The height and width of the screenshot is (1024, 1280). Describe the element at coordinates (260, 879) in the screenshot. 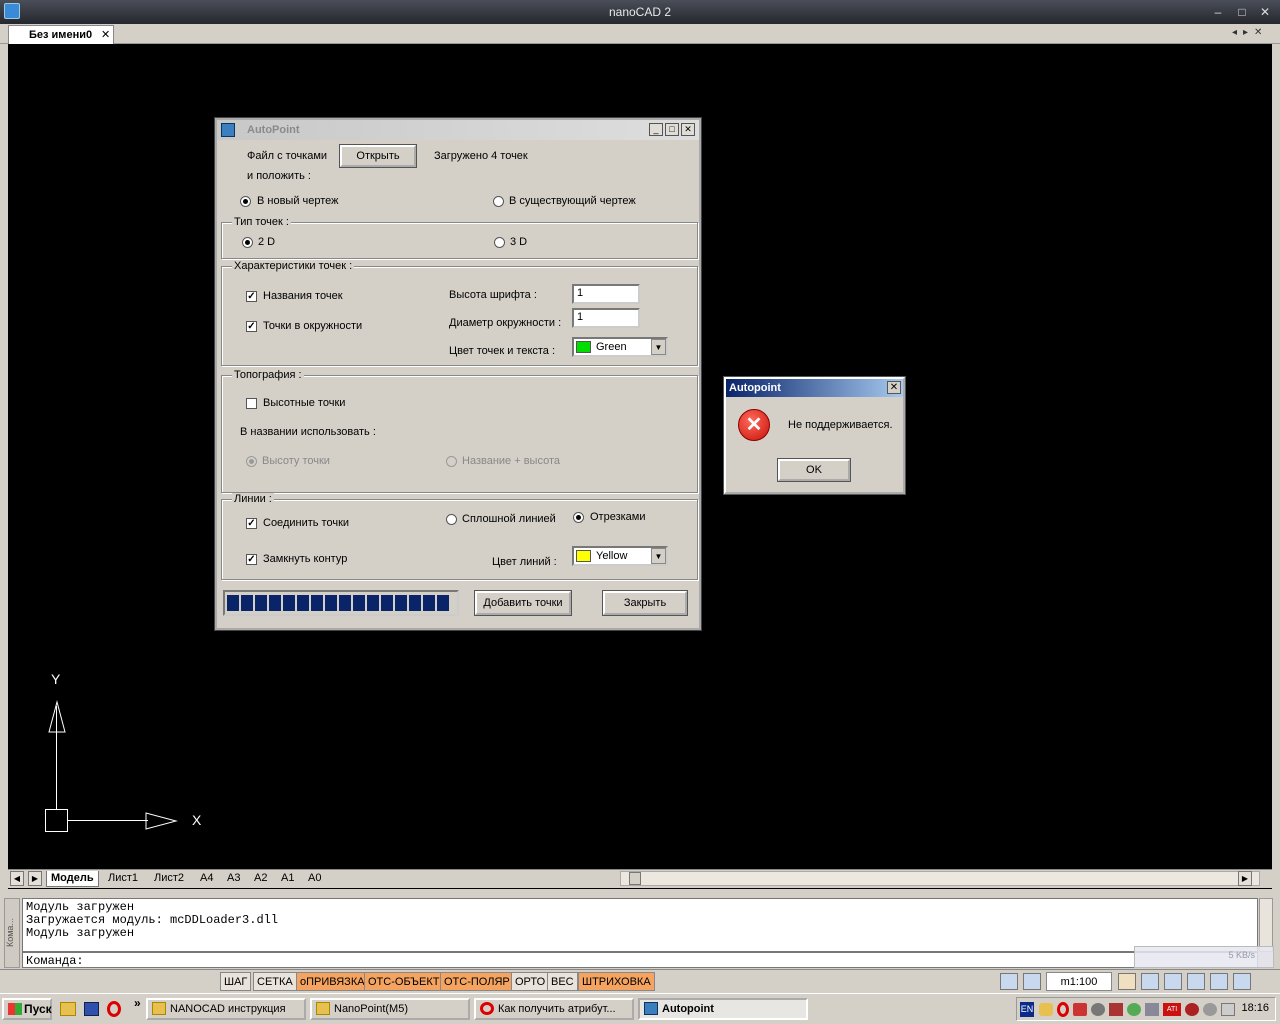

I see `tab-a2: A2` at that location.